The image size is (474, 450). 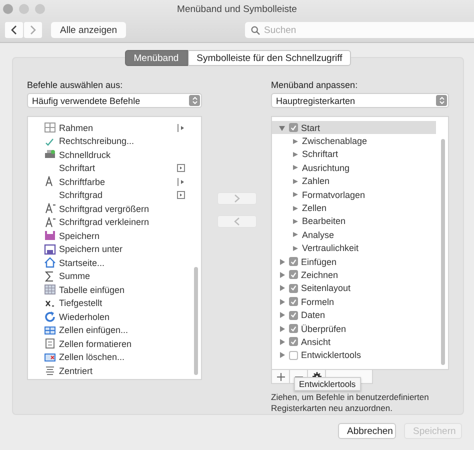 What do you see at coordinates (115, 168) in the screenshot?
I see `command-item: Schriftart` at bounding box center [115, 168].